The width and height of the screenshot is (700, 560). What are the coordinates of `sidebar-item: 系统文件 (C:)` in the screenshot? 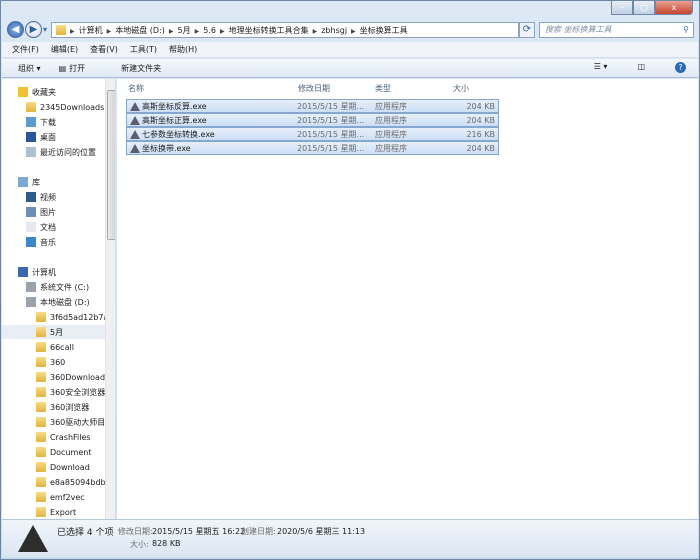 It's located at (57, 287).